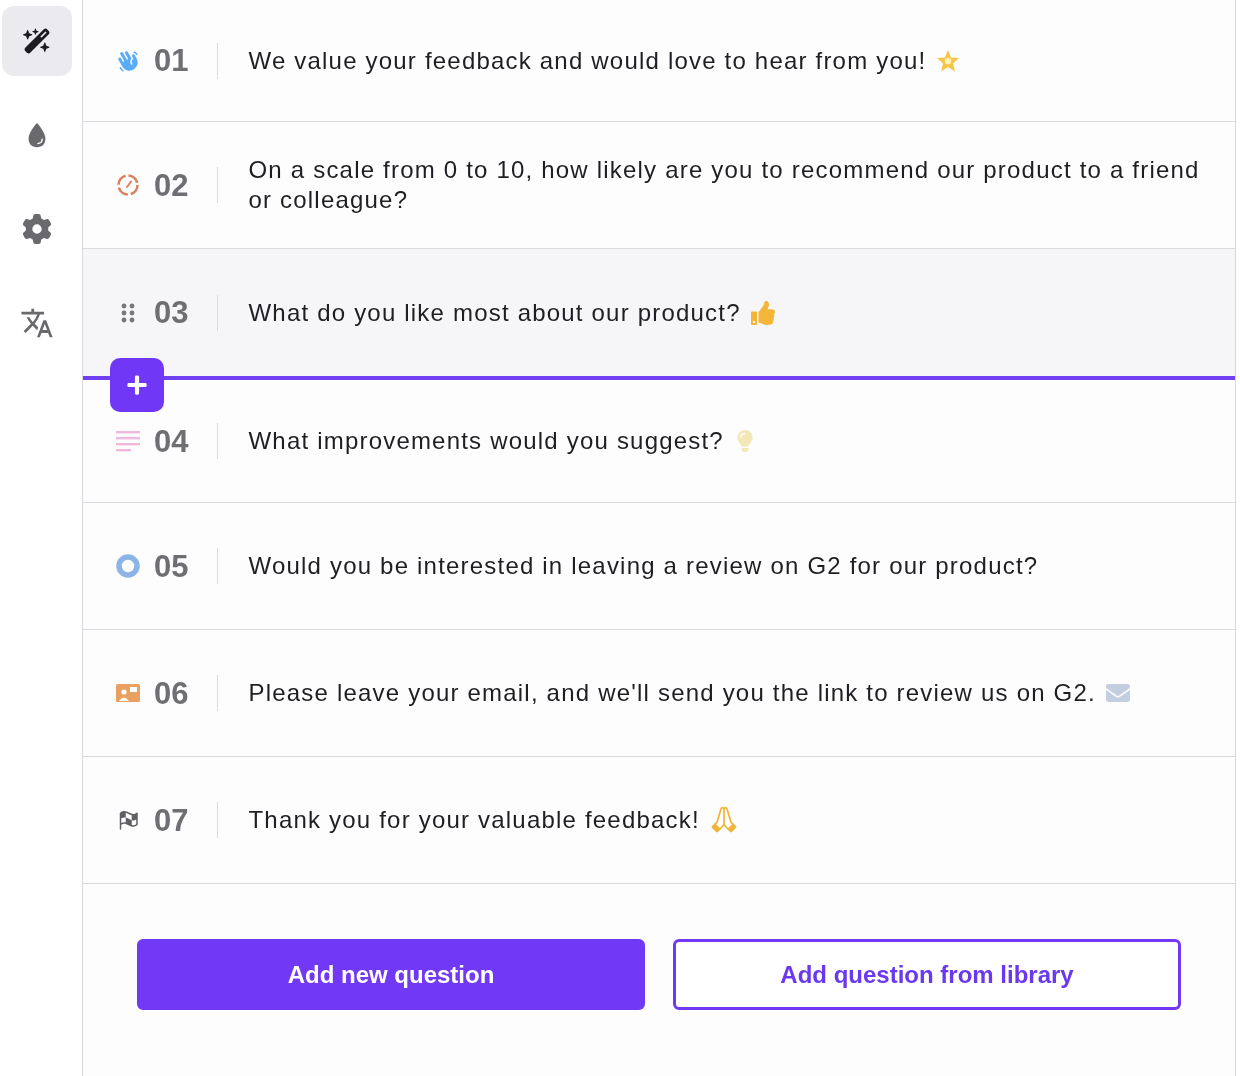  What do you see at coordinates (643, 566) in the screenshot?
I see `question-text: Would you be interested in leaving a review on G2 for our product?` at bounding box center [643, 566].